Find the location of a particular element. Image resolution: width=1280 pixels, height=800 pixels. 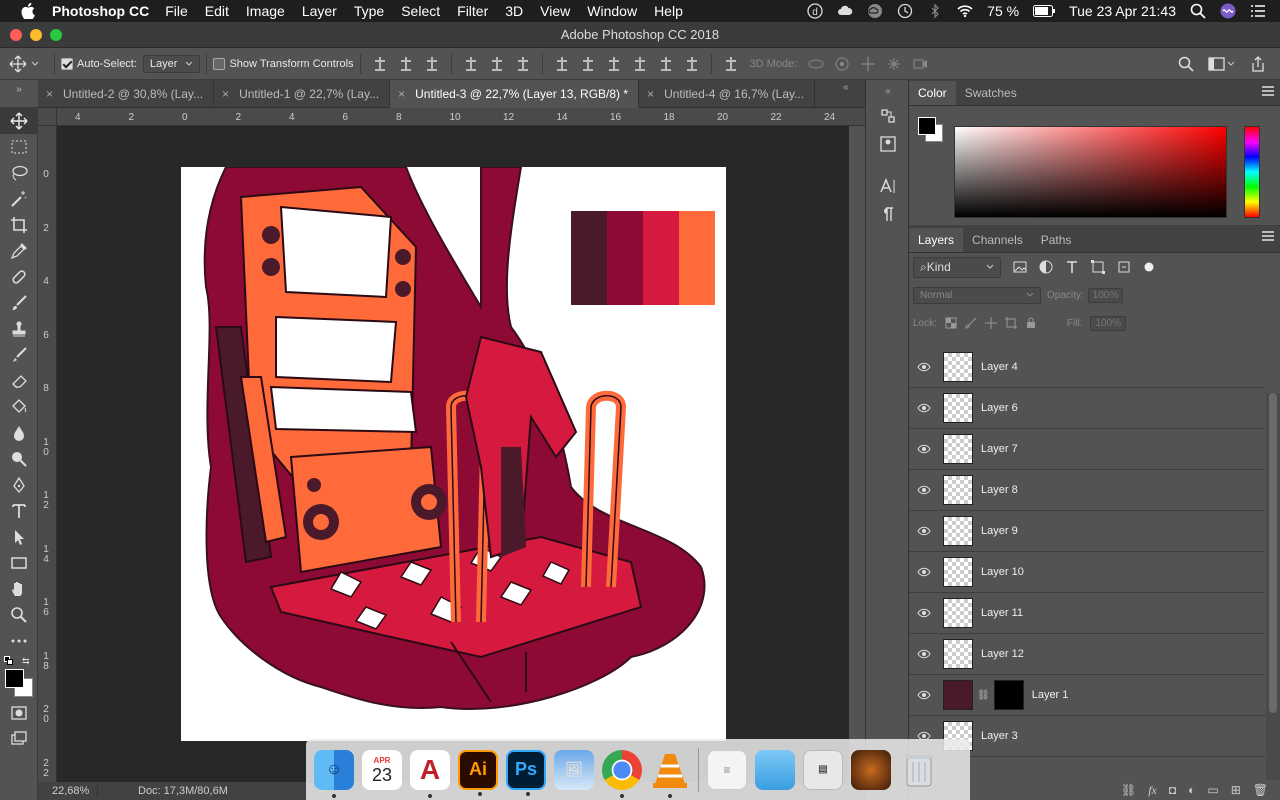

menu-layer: Layer is located at coordinates (319, 11).